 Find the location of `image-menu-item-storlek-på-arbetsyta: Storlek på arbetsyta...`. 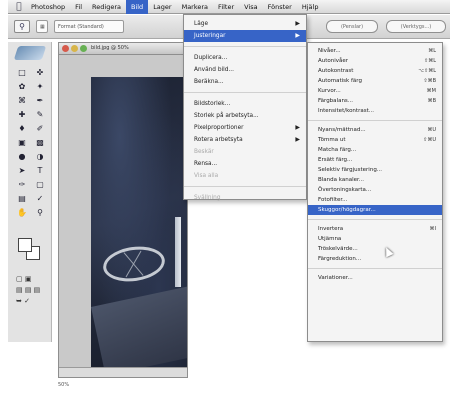

image-menu-item-storlek-på-arbetsyta: Storlek på arbetsyta... is located at coordinates (245, 116).